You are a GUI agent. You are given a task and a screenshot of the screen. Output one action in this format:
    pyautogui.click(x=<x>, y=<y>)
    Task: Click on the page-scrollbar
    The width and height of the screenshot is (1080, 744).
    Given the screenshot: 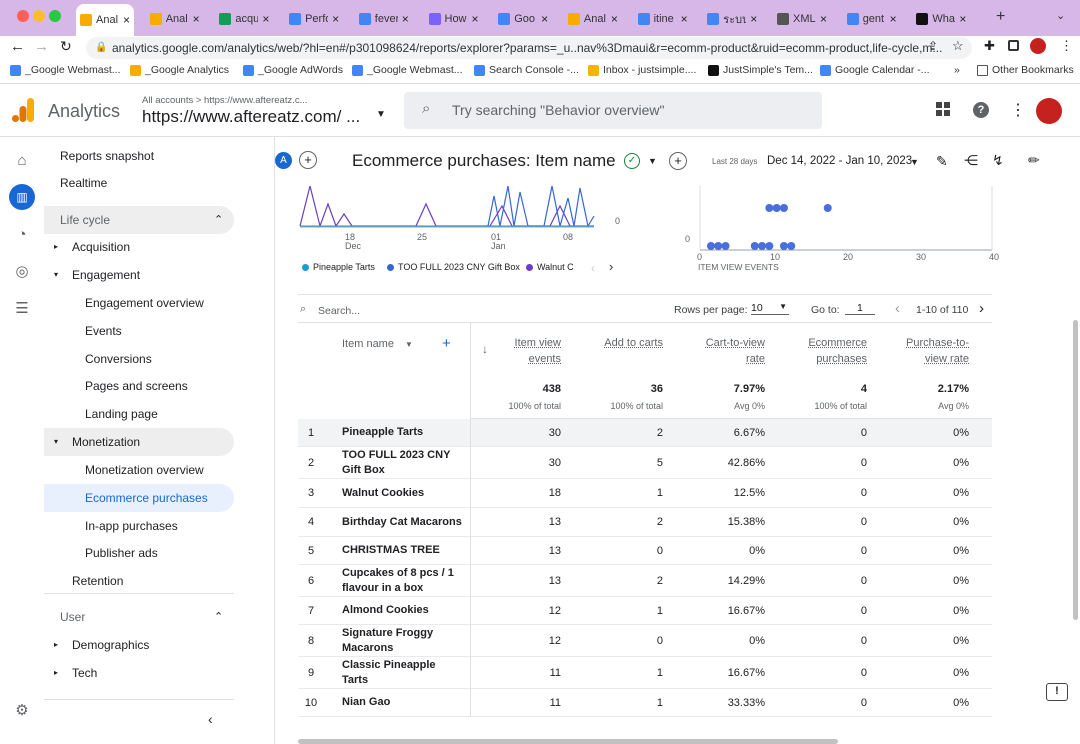 What is the action you would take?
    pyautogui.click(x=1075, y=470)
    